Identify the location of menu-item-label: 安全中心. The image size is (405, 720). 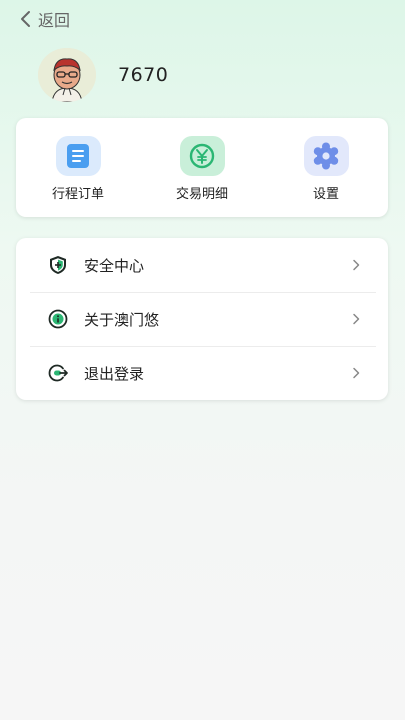
(114, 265).